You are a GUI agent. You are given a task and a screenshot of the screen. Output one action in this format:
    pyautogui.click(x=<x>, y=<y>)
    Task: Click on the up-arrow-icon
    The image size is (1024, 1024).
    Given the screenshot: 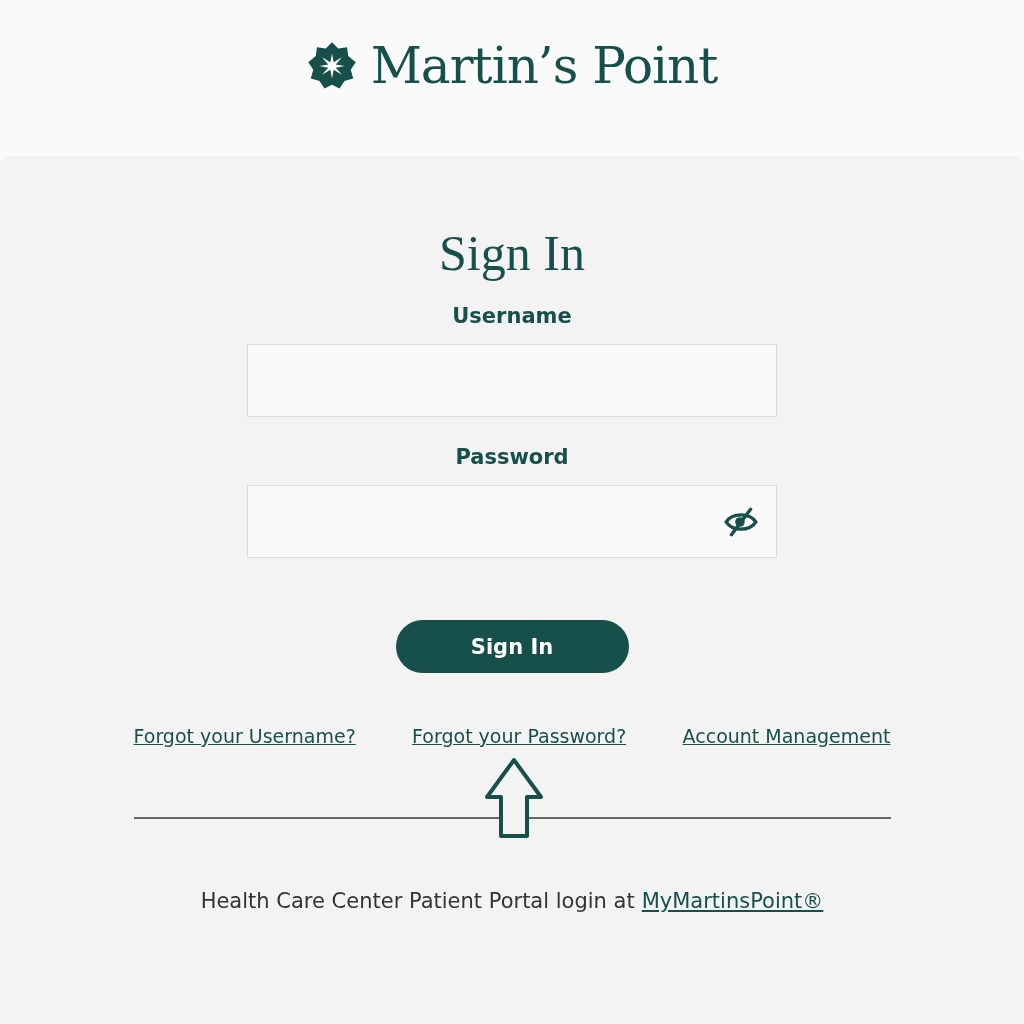 What is the action you would take?
    pyautogui.click(x=513, y=798)
    